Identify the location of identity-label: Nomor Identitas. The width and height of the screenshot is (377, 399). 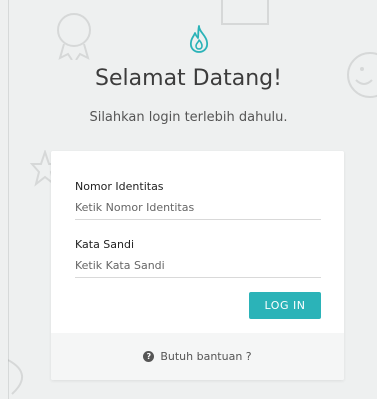
(119, 186).